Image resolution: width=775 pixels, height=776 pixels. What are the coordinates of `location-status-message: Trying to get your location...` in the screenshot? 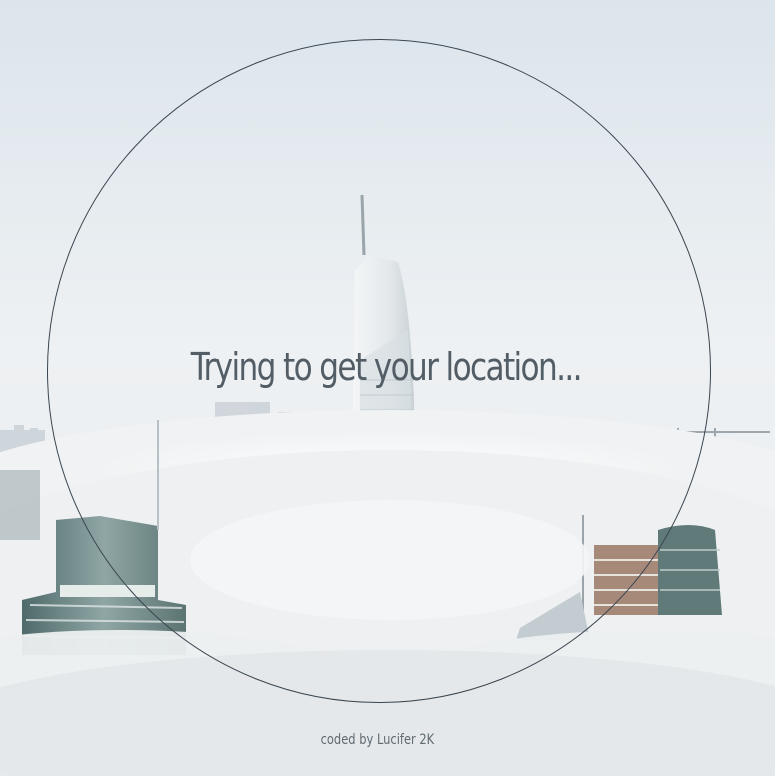 It's located at (386, 367).